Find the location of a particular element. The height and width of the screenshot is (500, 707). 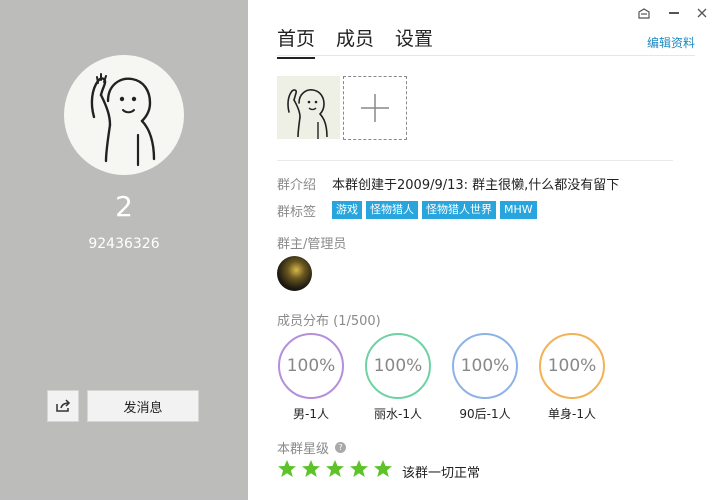

group-avatar is located at coordinates (124, 115).